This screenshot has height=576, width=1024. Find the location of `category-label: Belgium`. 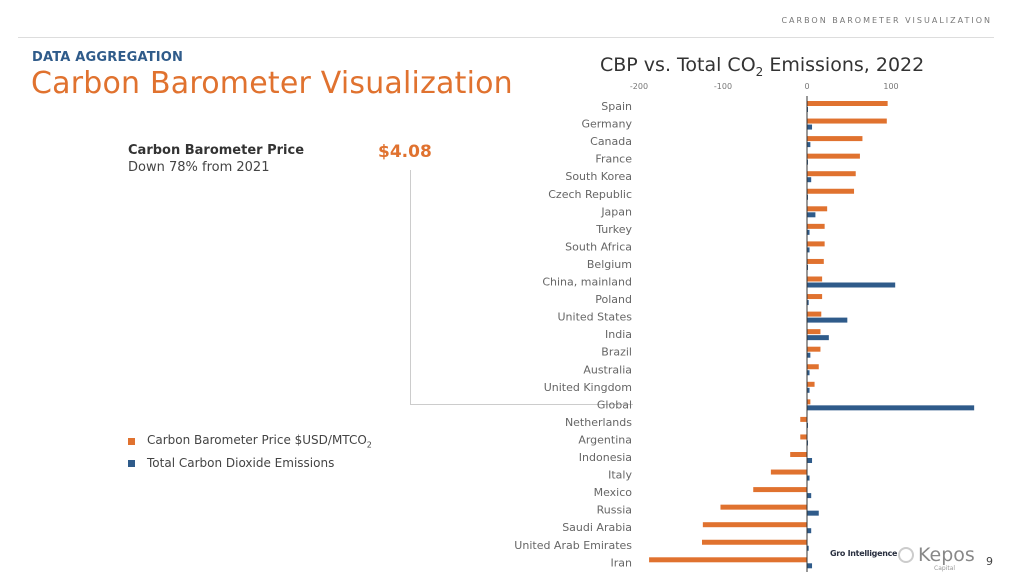

category-label: Belgium is located at coordinates (609, 264).